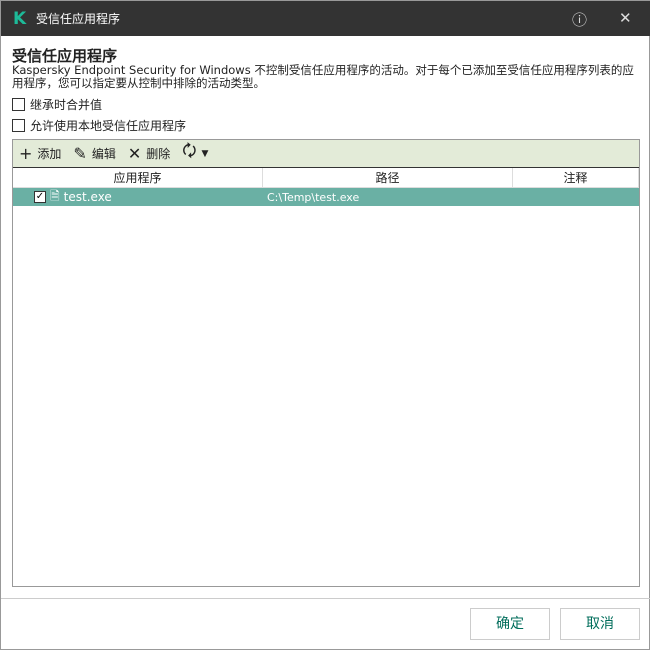 The width and height of the screenshot is (650, 650). Describe the element at coordinates (40, 197) in the screenshot. I see `row-checkbox: ✓` at that location.